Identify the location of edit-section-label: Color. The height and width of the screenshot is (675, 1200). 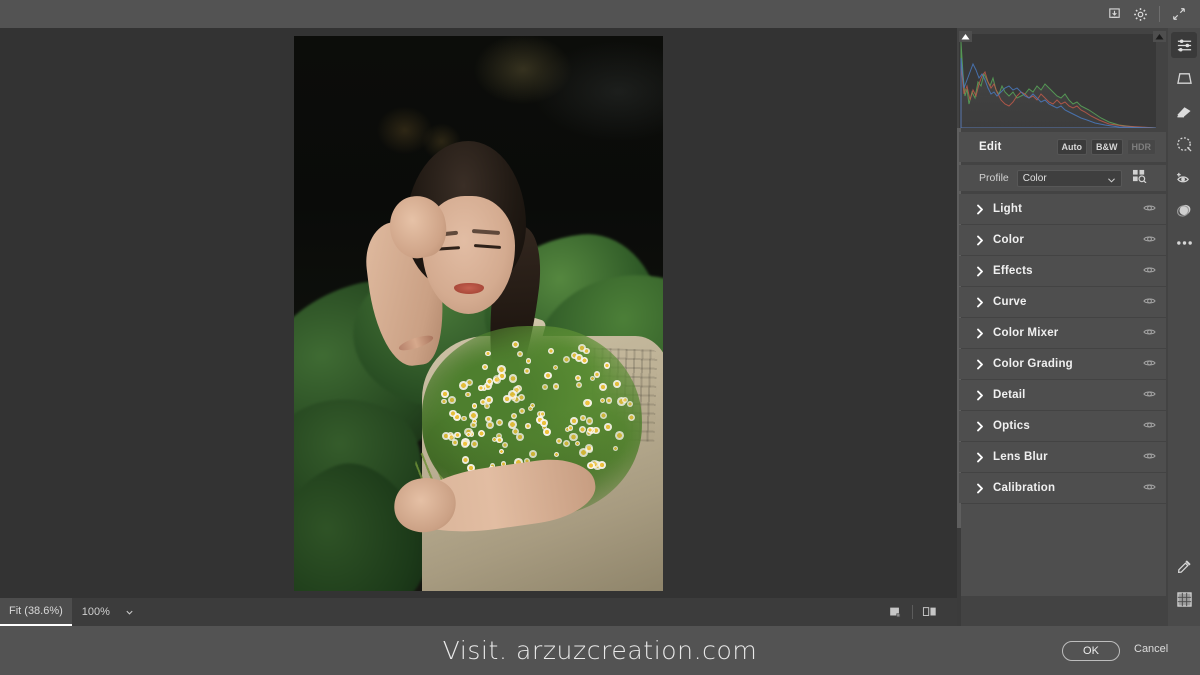
(1009, 240).